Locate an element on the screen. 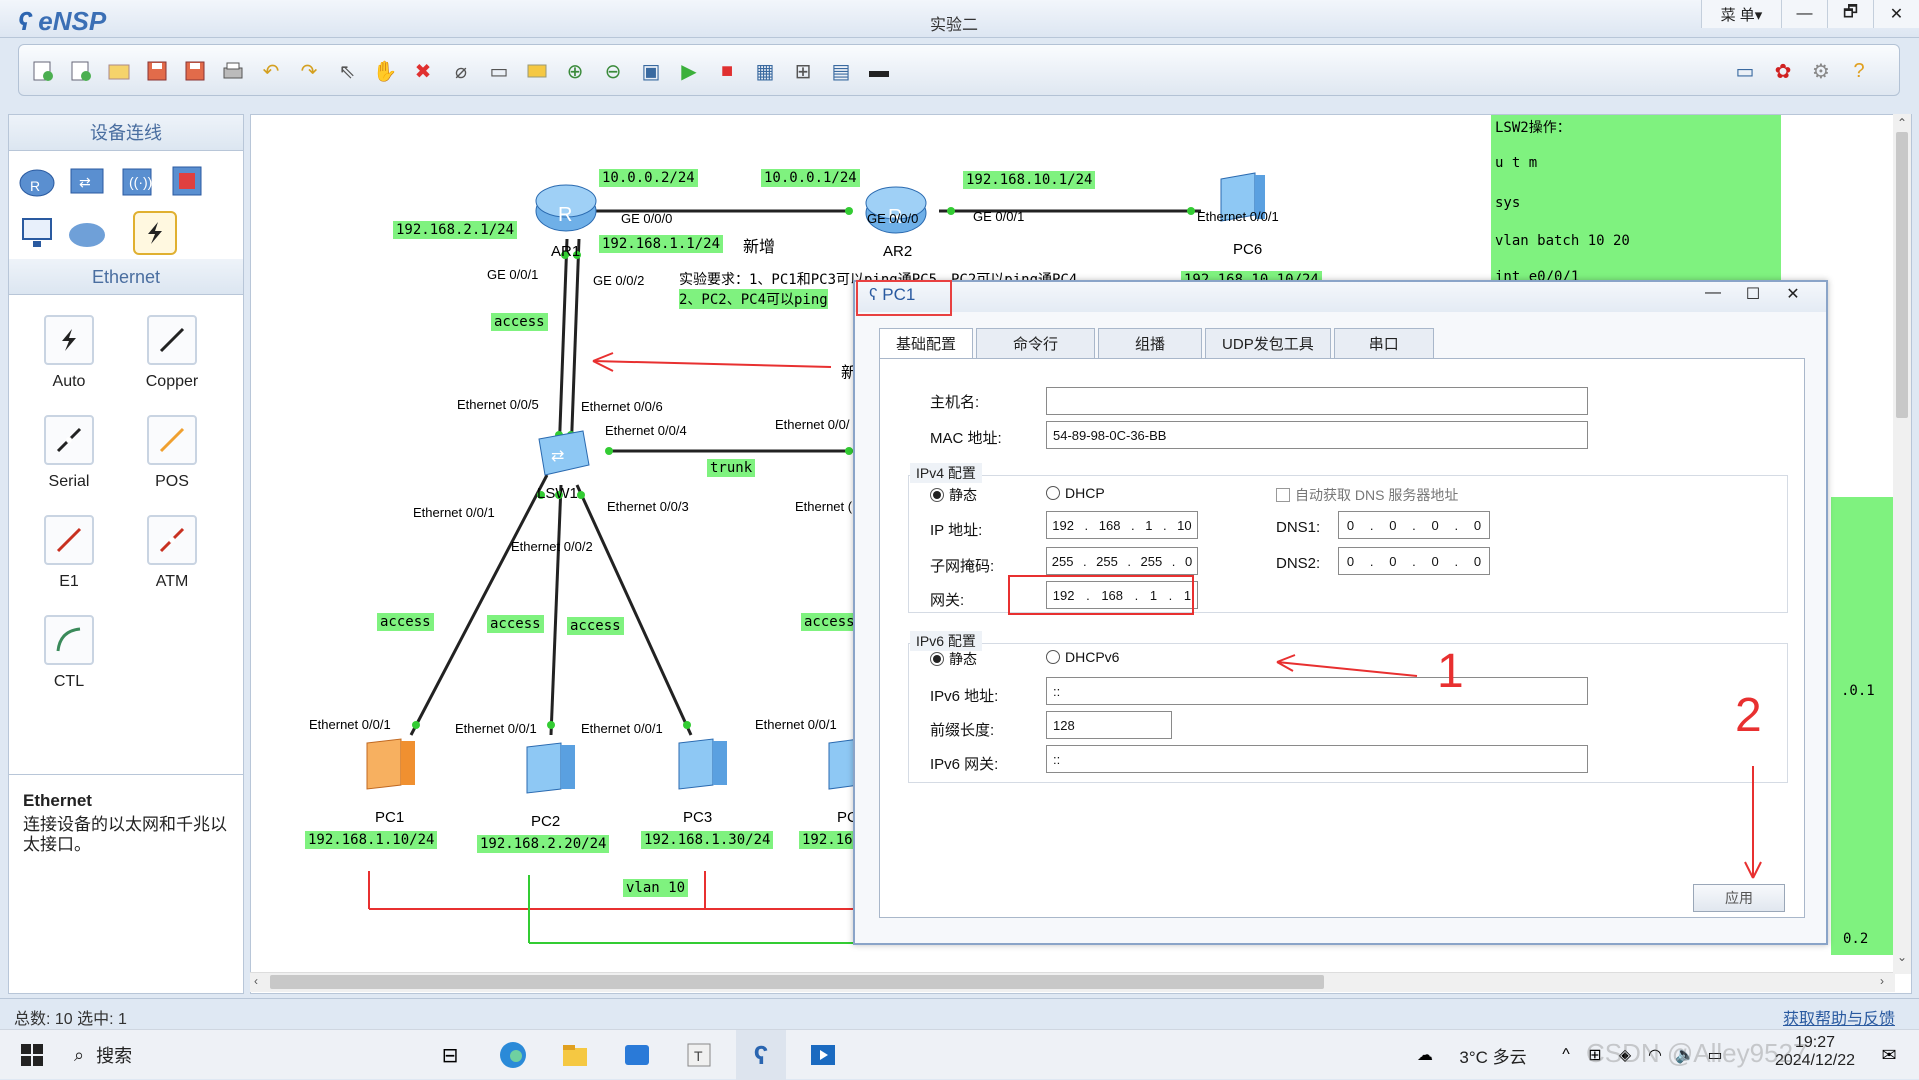  router-ar2: R is located at coordinates (896, 208).